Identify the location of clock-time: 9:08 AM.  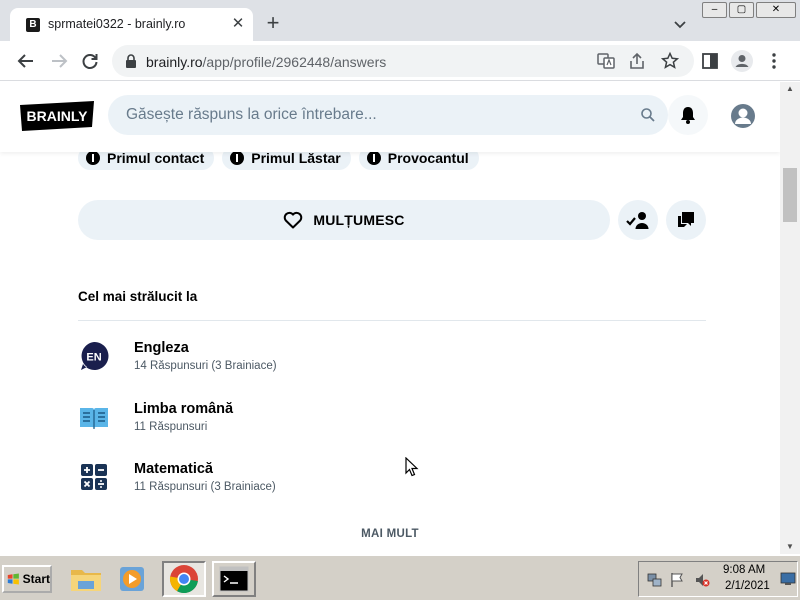
(744, 570).